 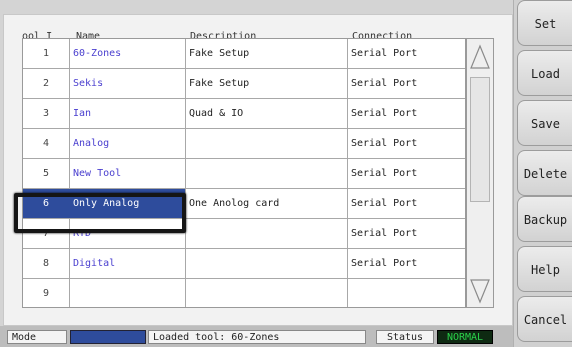 I want to click on table-row: 9, so click(x=244, y=294).